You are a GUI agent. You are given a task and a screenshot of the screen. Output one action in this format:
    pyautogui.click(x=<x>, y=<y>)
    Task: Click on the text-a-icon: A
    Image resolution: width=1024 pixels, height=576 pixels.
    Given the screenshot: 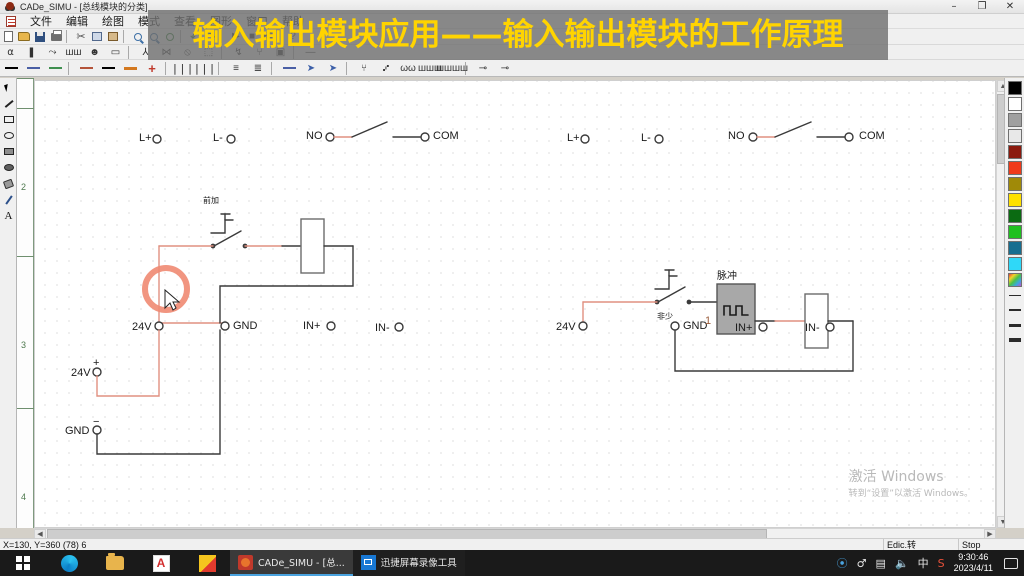 What is the action you would take?
    pyautogui.click(x=8, y=215)
    